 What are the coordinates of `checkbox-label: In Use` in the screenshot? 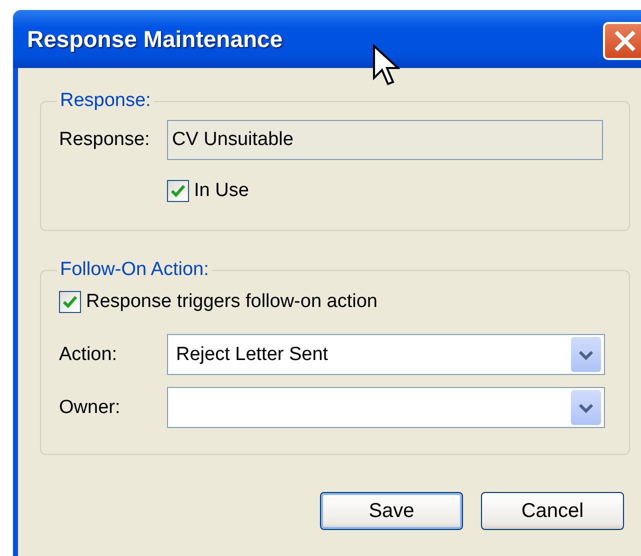 It's located at (221, 191).